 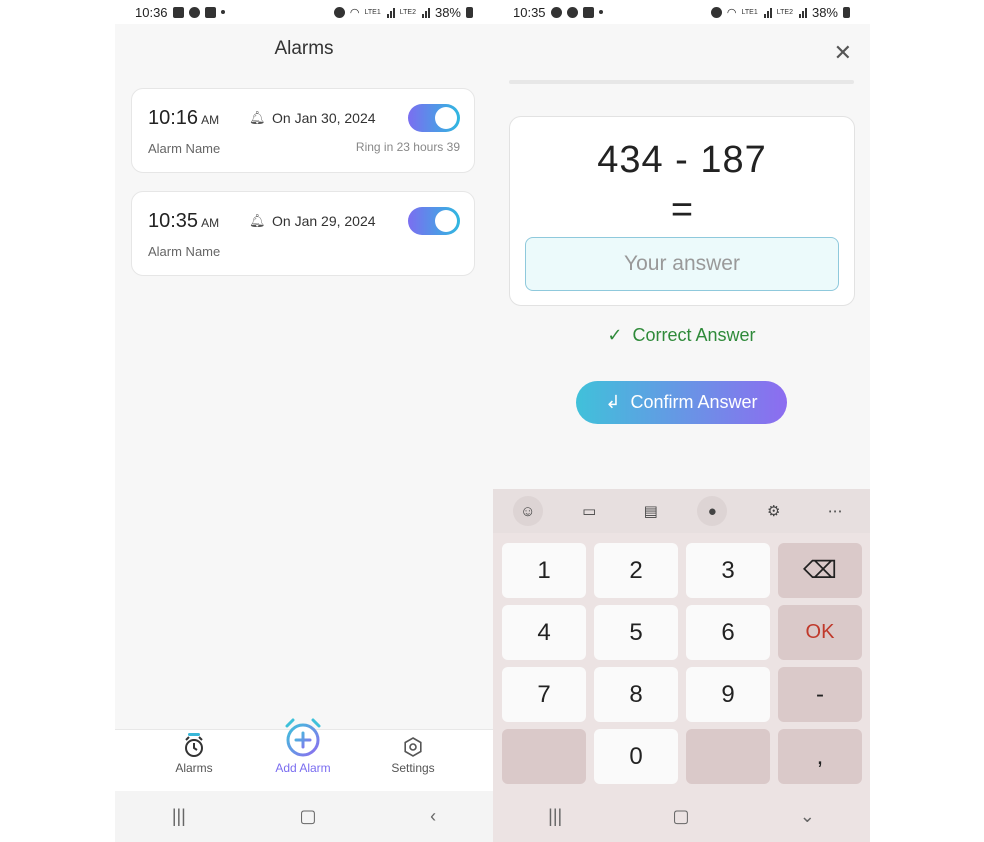 I want to click on backspace-key: ⌫, so click(x=820, y=570).